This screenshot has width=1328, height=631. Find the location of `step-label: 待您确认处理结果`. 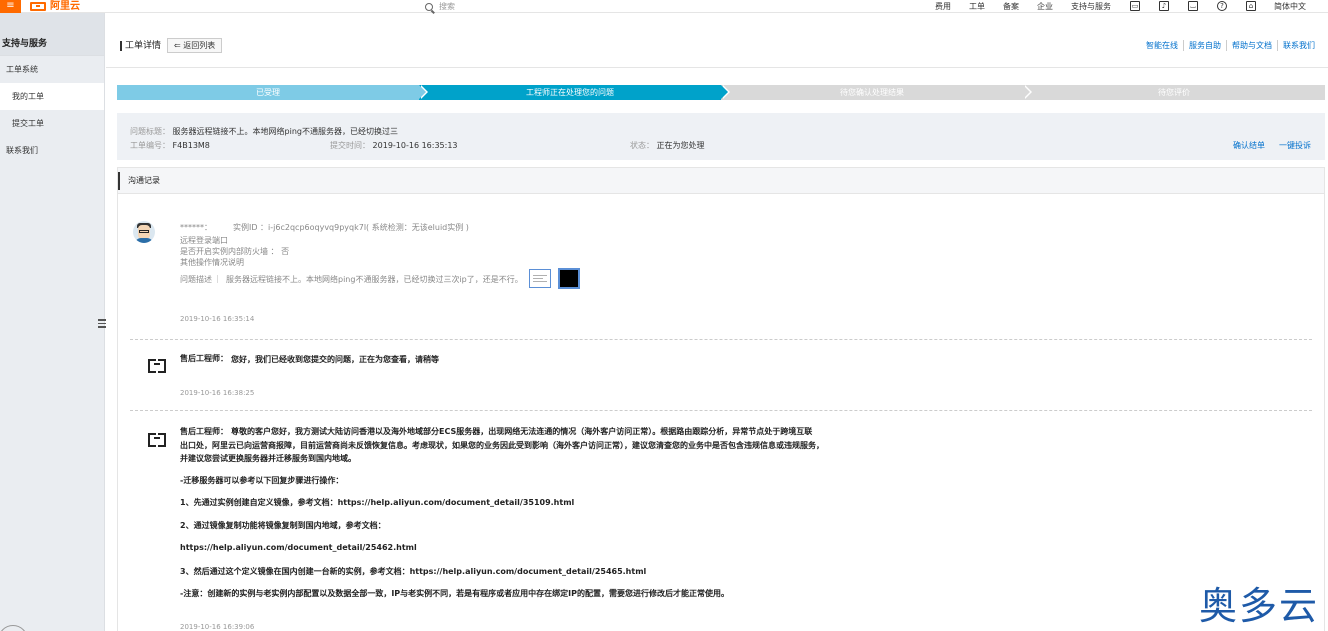

step-label: 待您确认处理结果 is located at coordinates (872, 92).